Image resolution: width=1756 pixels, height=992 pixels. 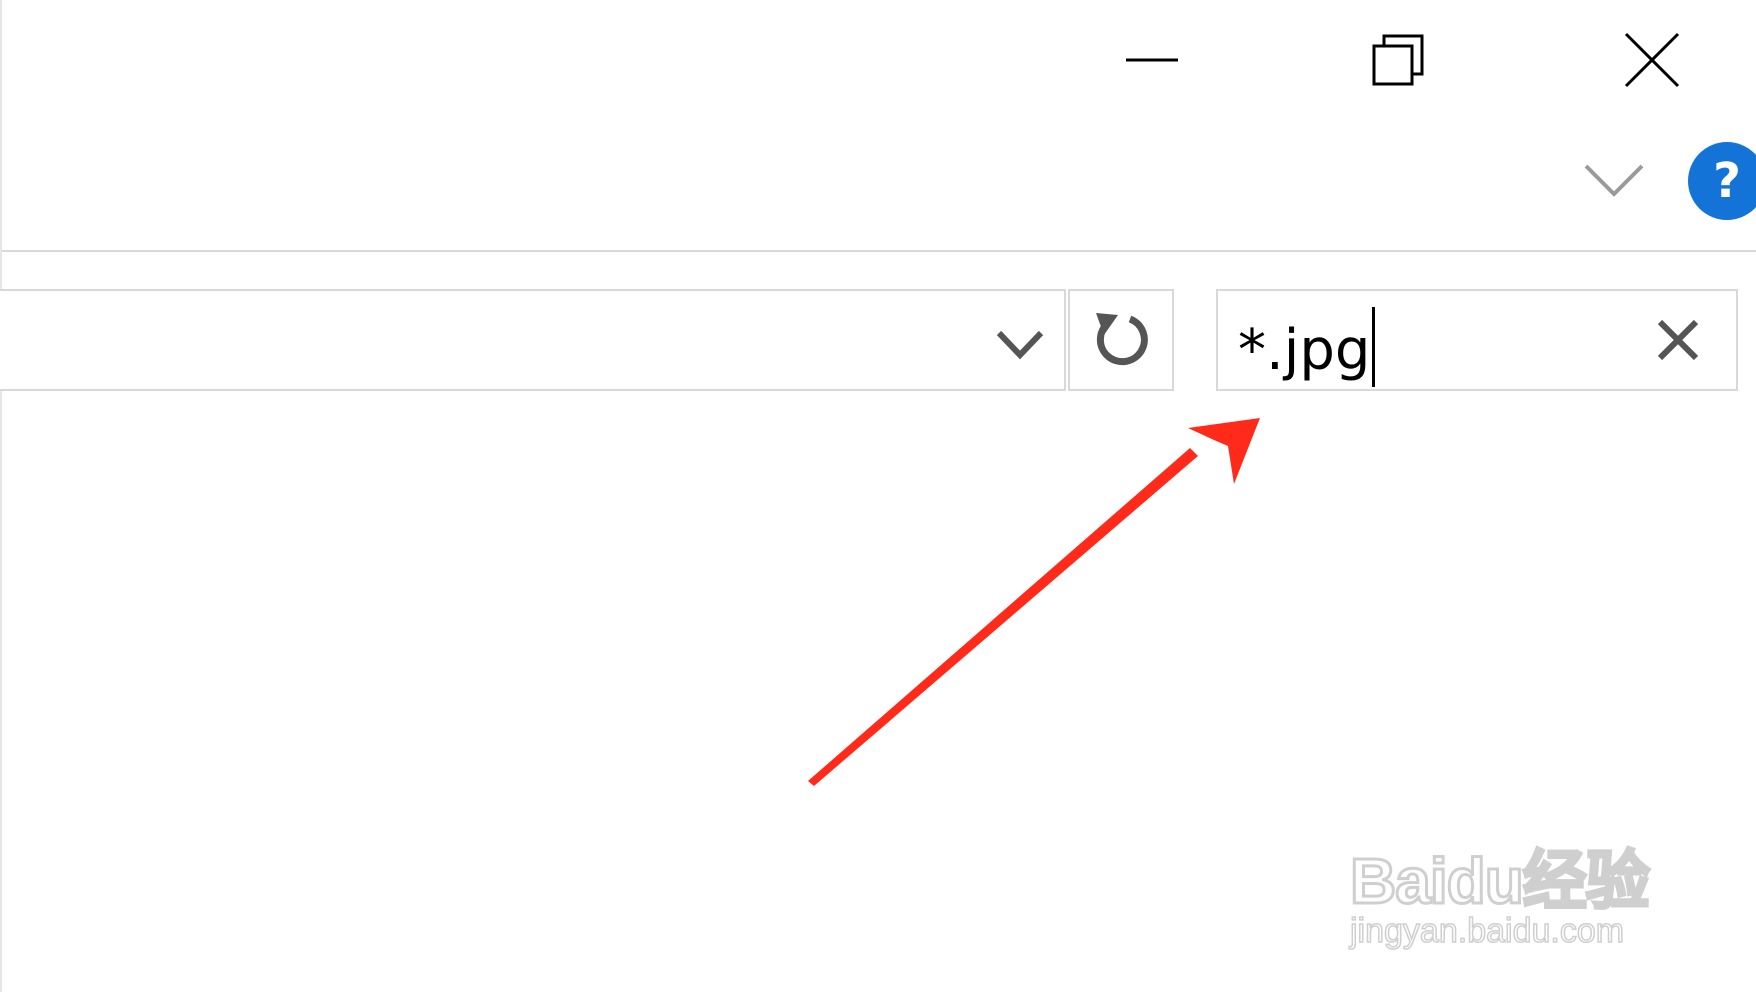 What do you see at coordinates (1487, 931) in the screenshot?
I see `watermark-url: jingyan.baidu.com` at bounding box center [1487, 931].